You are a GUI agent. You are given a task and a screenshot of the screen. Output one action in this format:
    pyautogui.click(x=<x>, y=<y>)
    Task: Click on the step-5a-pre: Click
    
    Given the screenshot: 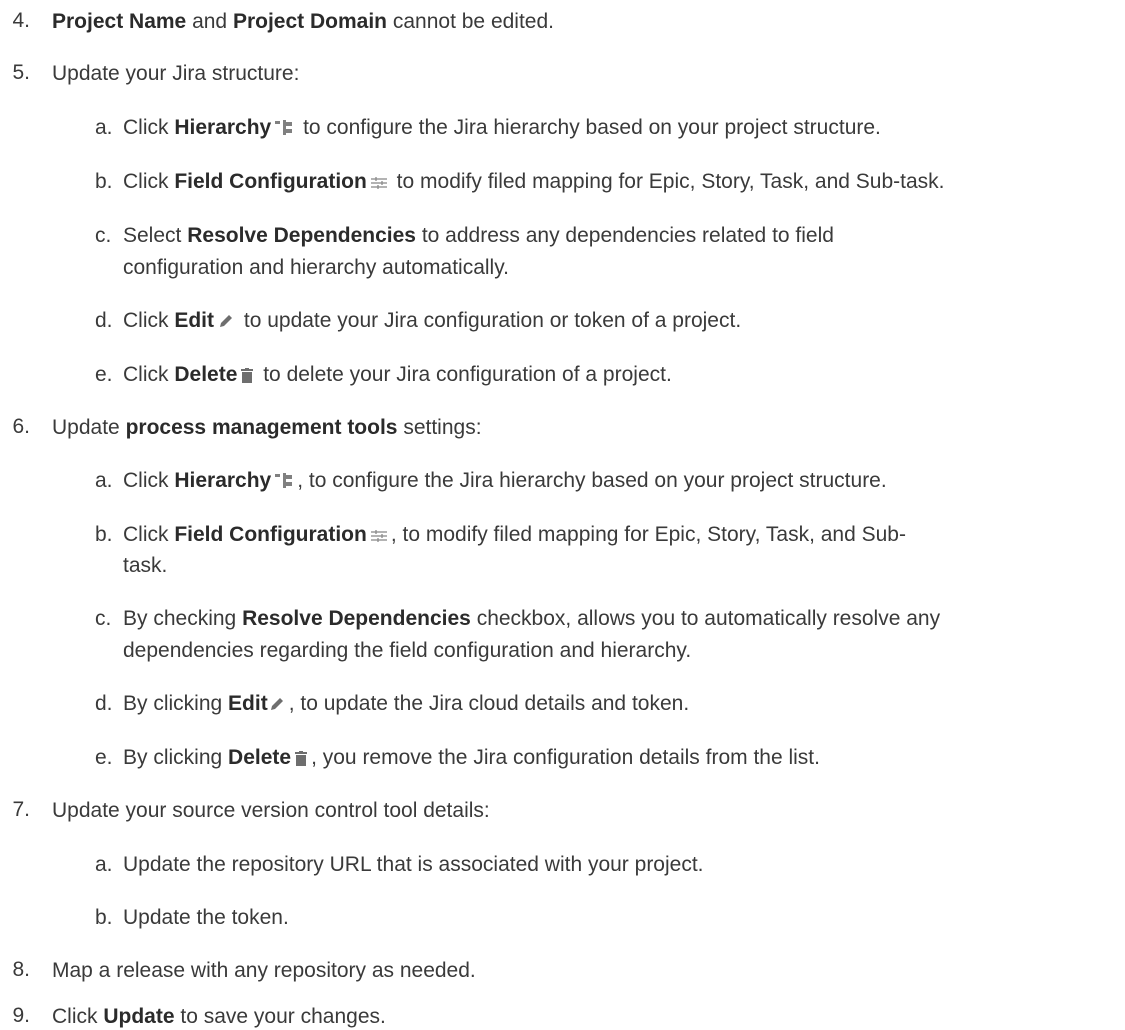 What is the action you would take?
    pyautogui.click(x=146, y=127)
    